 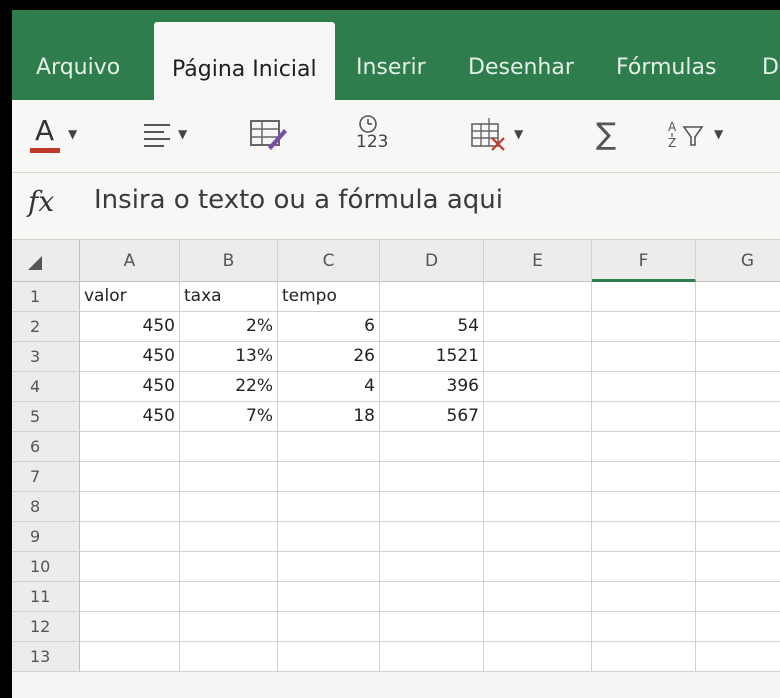 What do you see at coordinates (538, 447) in the screenshot?
I see `cell-e6` at bounding box center [538, 447].